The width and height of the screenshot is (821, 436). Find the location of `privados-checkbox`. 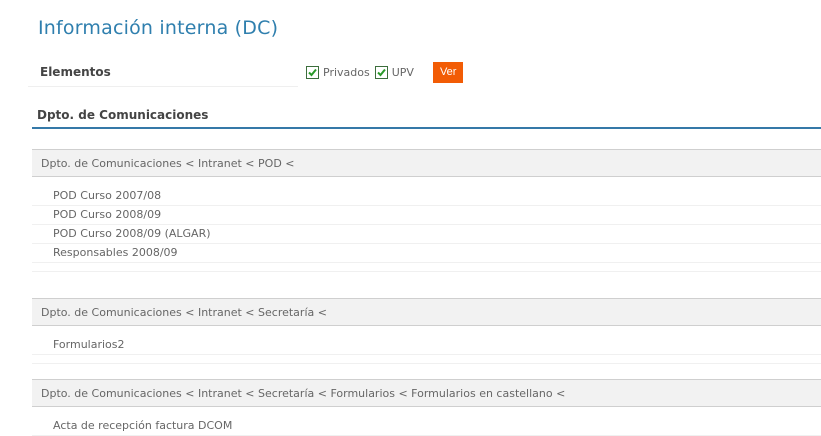

privados-checkbox is located at coordinates (312, 72).